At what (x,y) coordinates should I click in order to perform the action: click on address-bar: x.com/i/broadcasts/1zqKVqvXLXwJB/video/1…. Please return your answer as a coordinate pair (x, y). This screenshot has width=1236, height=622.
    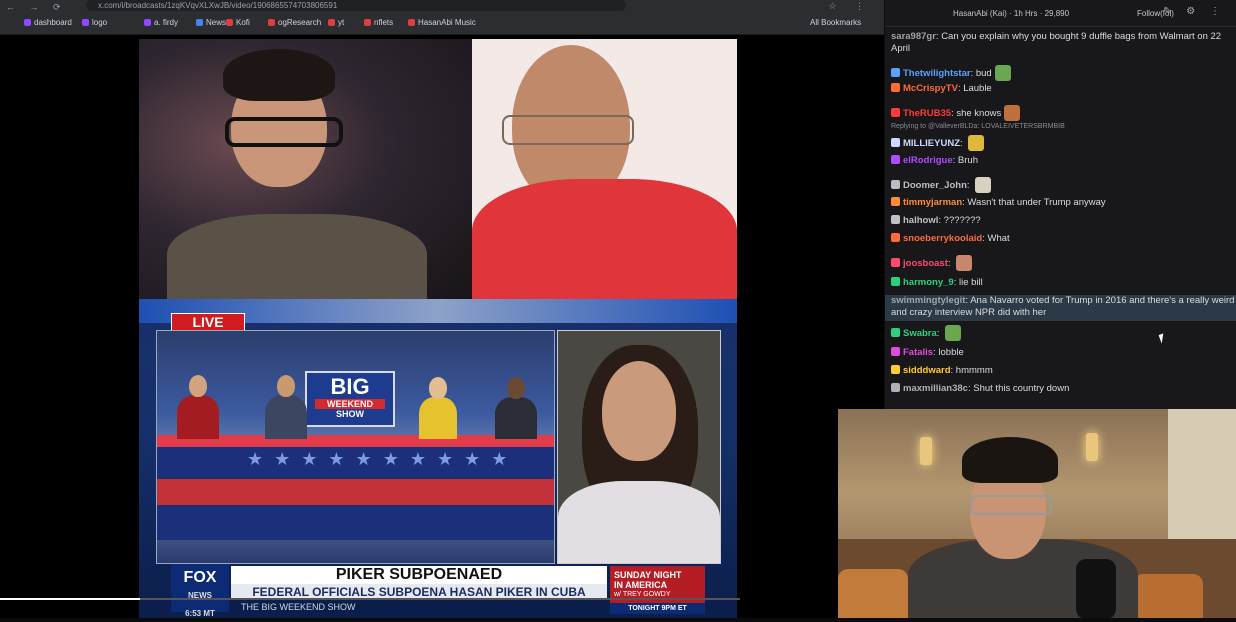
    Looking at the image, I should click on (356, 5).